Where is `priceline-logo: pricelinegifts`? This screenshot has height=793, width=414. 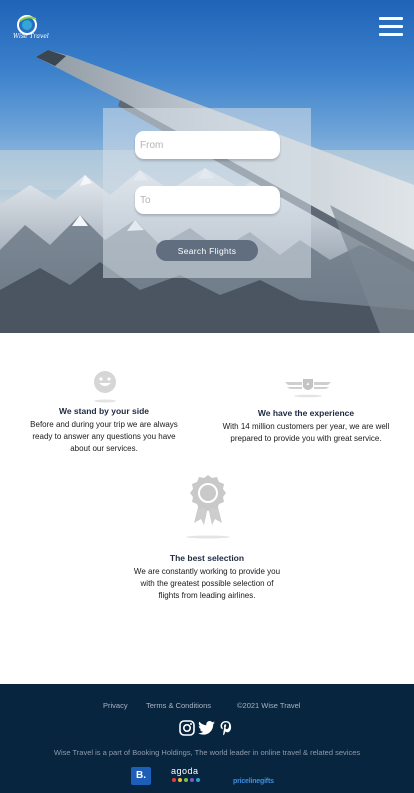 priceline-logo: pricelinegifts is located at coordinates (253, 779).